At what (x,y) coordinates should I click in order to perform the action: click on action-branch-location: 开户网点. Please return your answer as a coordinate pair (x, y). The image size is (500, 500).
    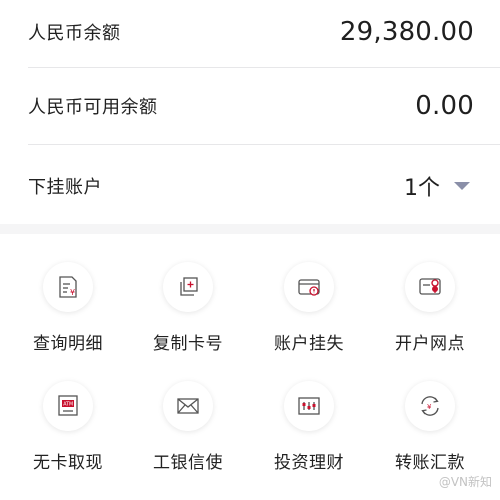
    Looking at the image, I should click on (430, 294).